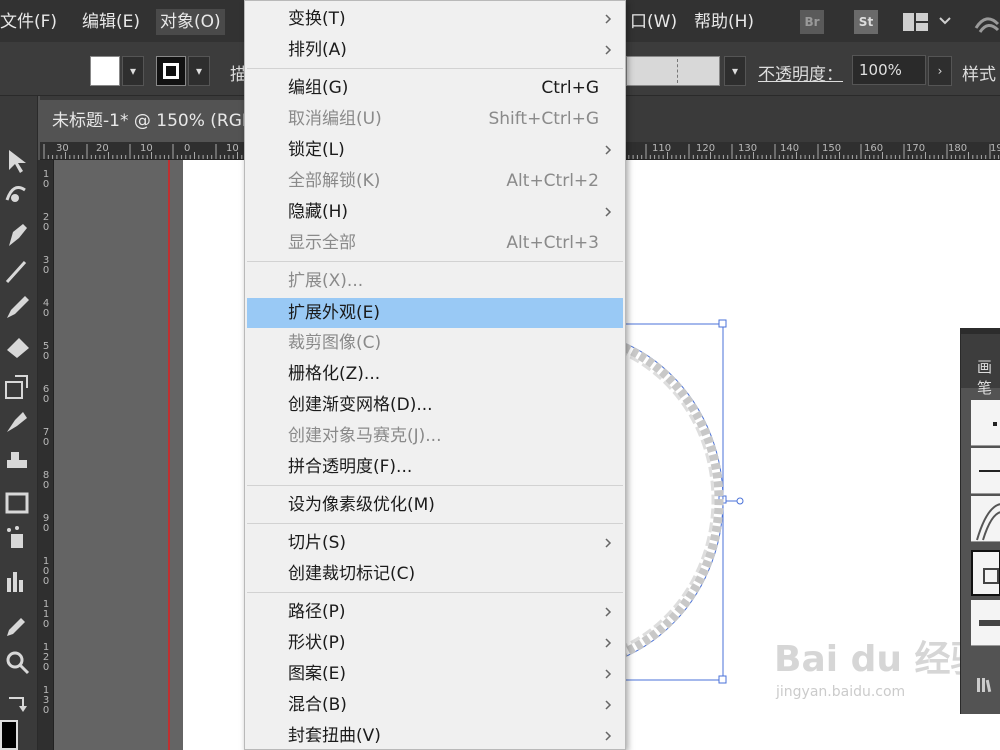 The width and height of the screenshot is (1000, 750). What do you see at coordinates (46, 394) in the screenshot?
I see `ruler-label: 60` at bounding box center [46, 394].